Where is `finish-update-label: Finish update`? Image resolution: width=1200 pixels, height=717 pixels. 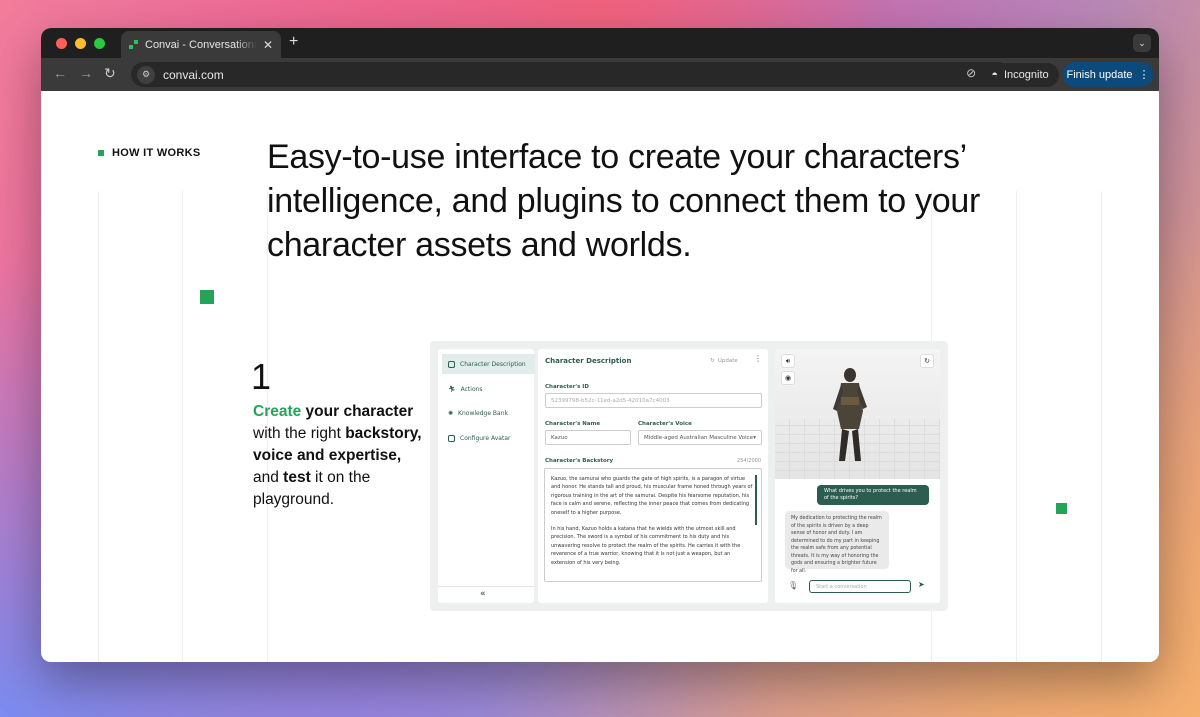 finish-update-label: Finish update is located at coordinates (1099, 74).